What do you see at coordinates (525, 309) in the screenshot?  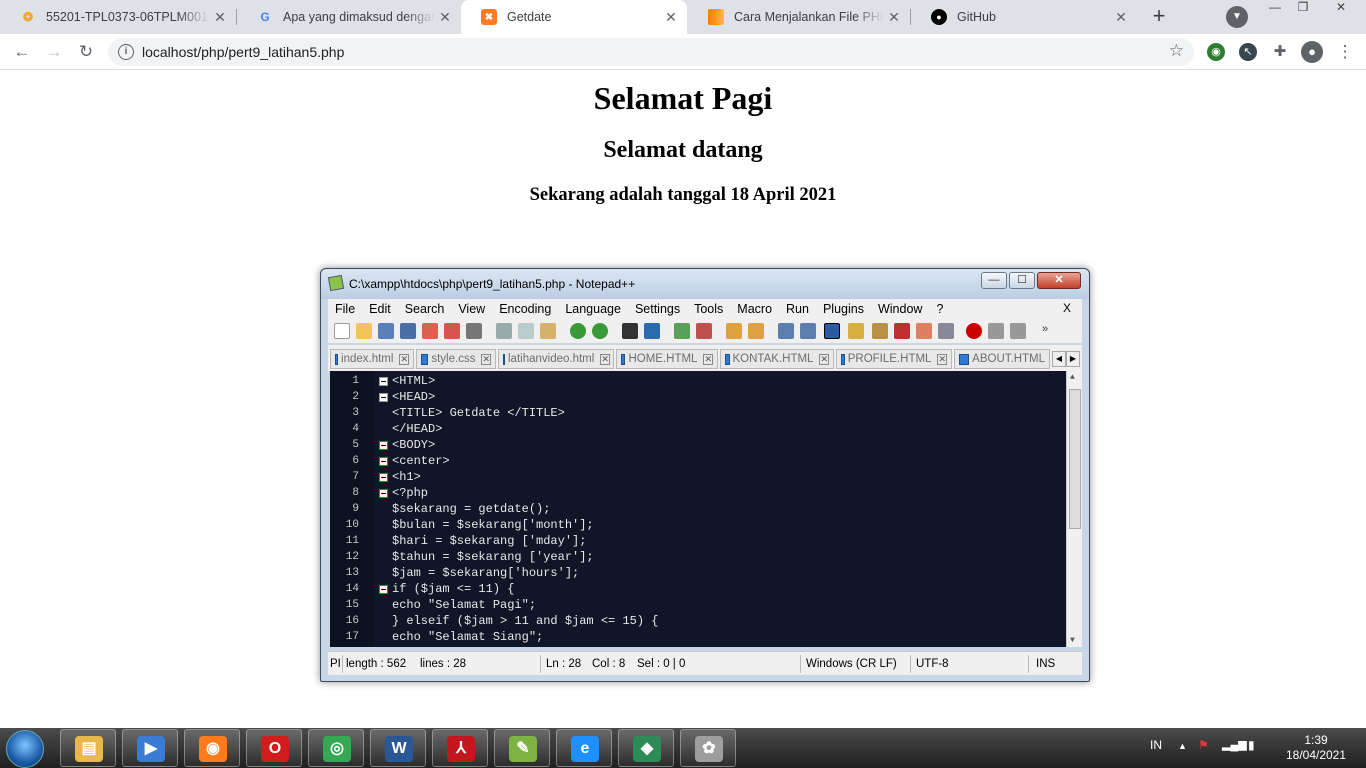 I see `menu-encoding: Encoding` at bounding box center [525, 309].